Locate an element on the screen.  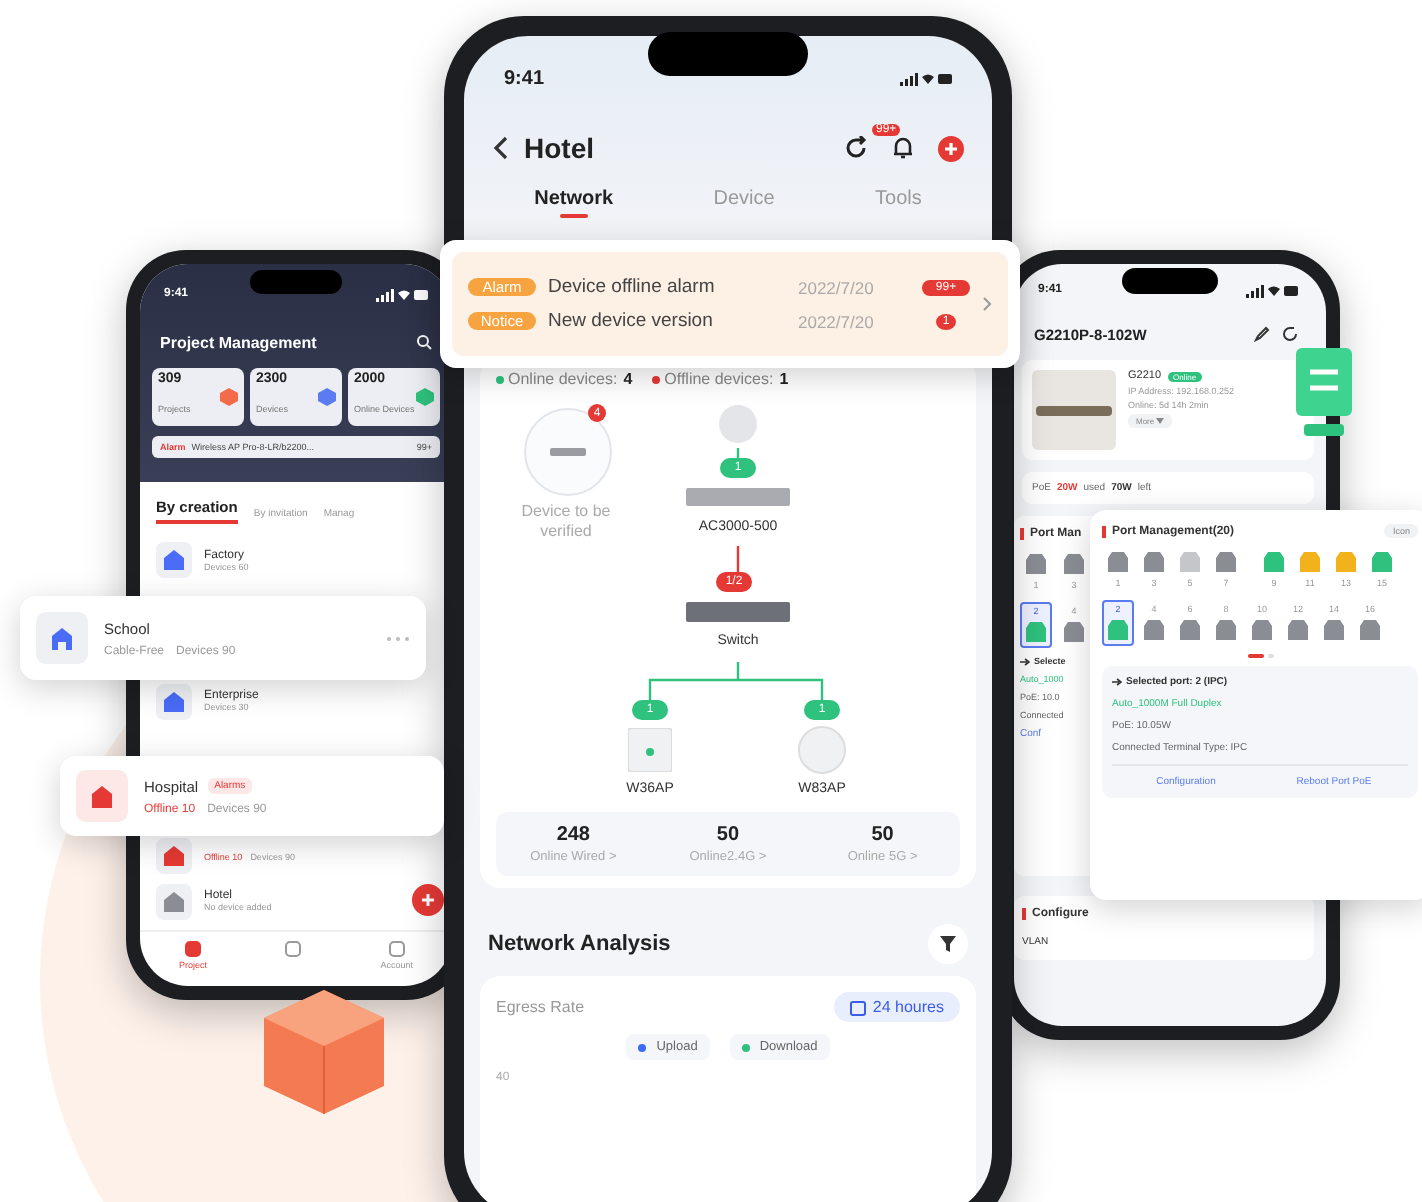
device-status: Offline devices: 1 is located at coordinates (720, 379).